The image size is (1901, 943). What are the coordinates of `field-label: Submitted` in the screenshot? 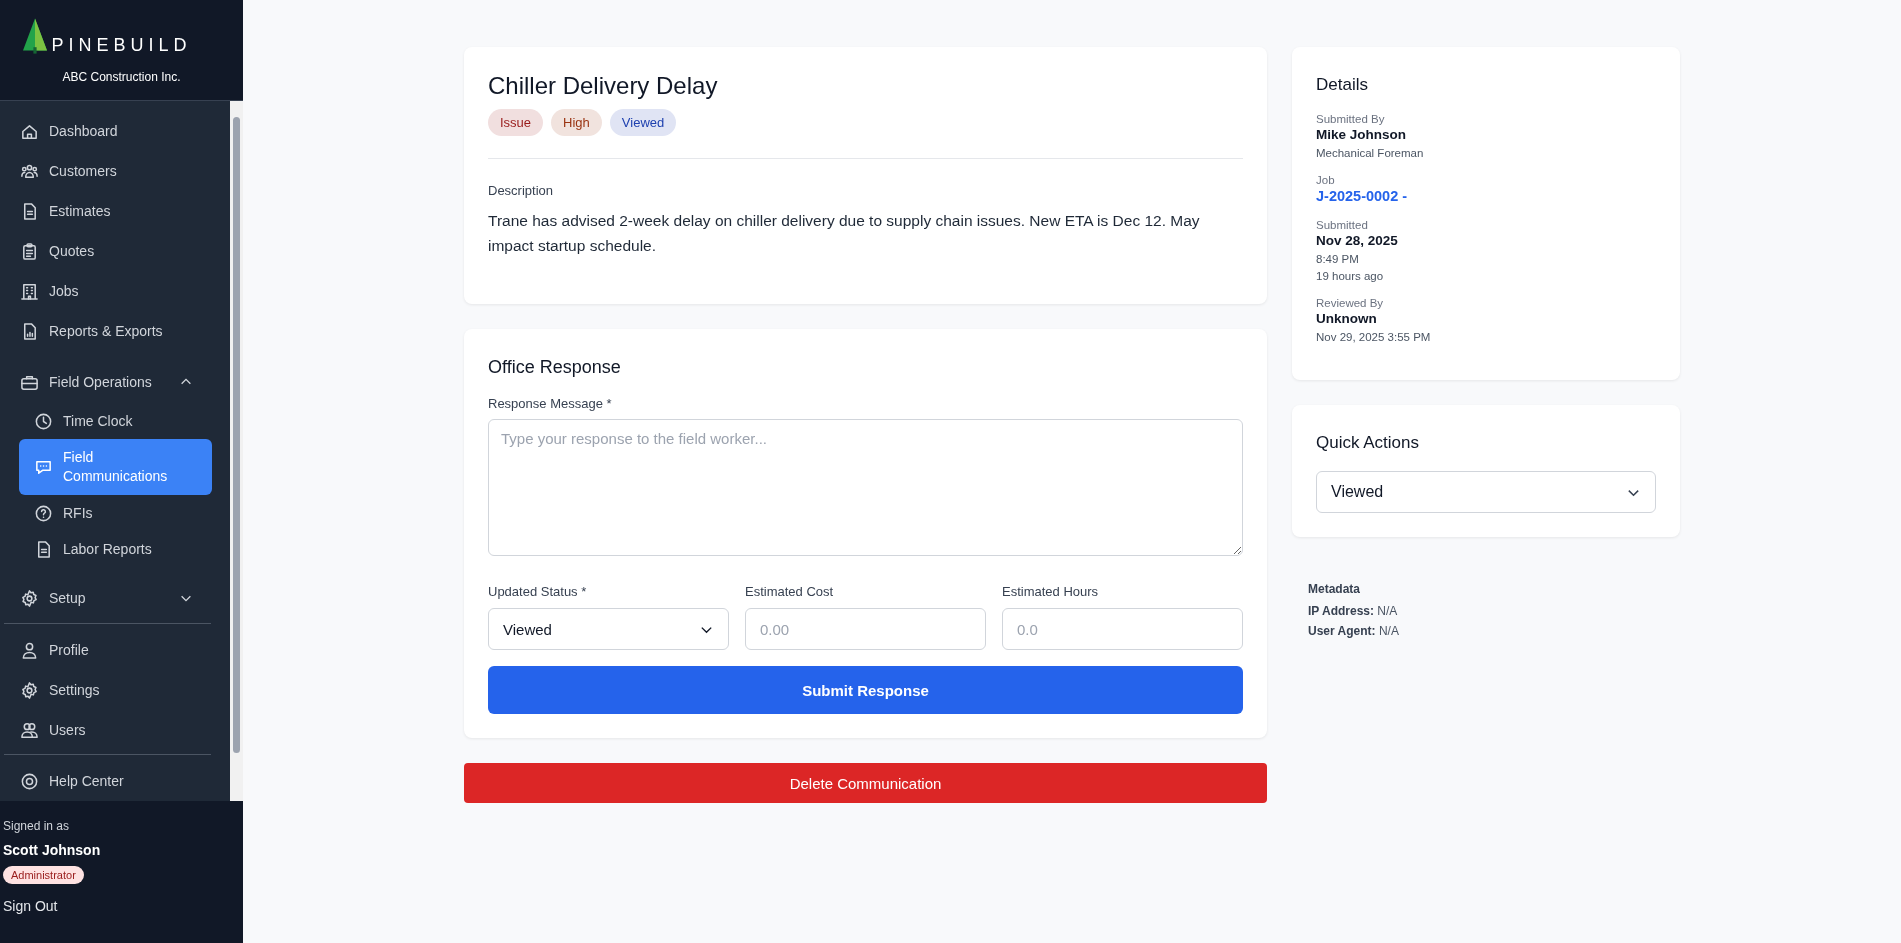 It's located at (1342, 225).